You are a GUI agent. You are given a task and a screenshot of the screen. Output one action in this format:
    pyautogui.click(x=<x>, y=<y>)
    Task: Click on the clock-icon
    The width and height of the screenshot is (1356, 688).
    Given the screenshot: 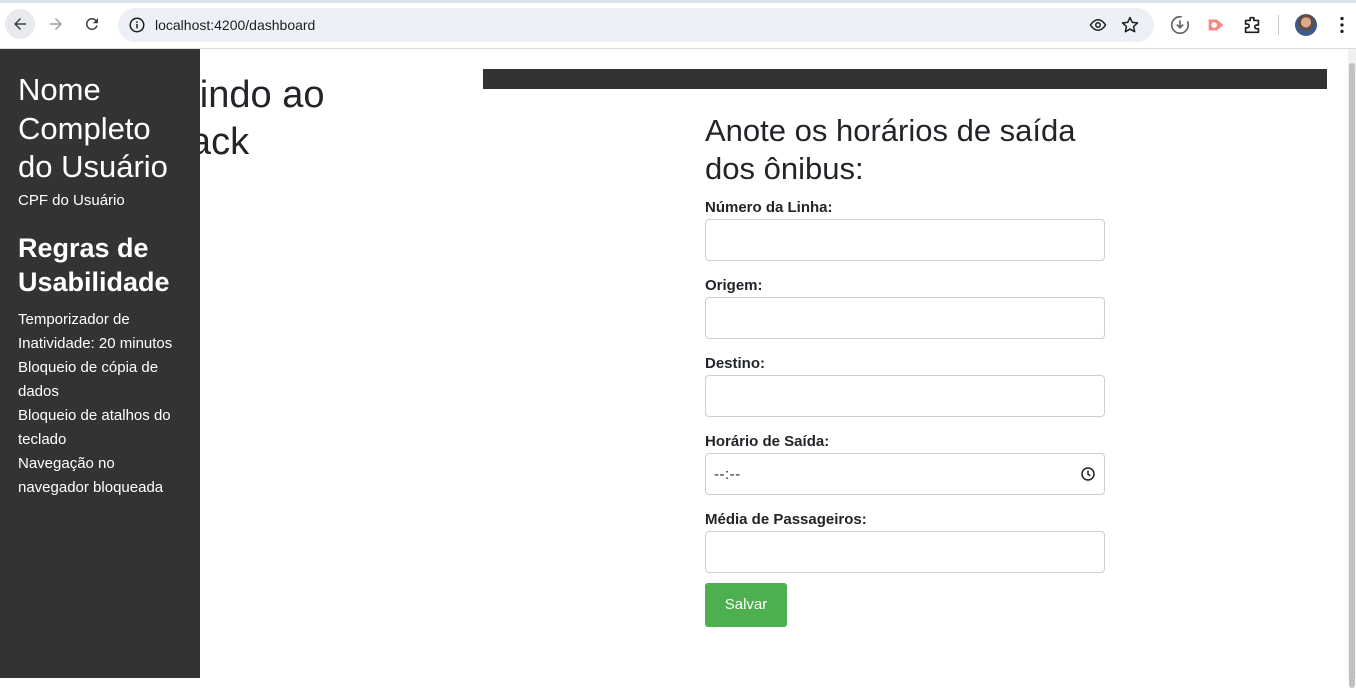 What is the action you would take?
    pyautogui.click(x=1088, y=474)
    